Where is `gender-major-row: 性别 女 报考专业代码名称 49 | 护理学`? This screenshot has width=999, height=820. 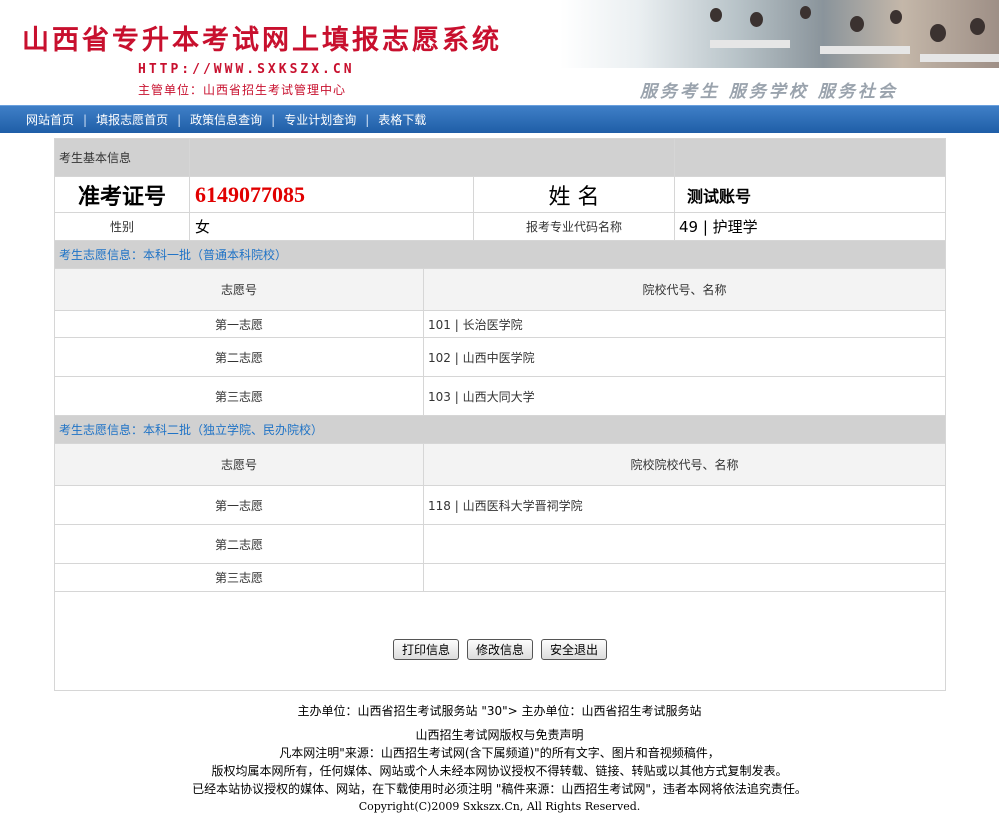 gender-major-row: 性别 女 报考专业代码名称 49 | 护理学 is located at coordinates (500, 227).